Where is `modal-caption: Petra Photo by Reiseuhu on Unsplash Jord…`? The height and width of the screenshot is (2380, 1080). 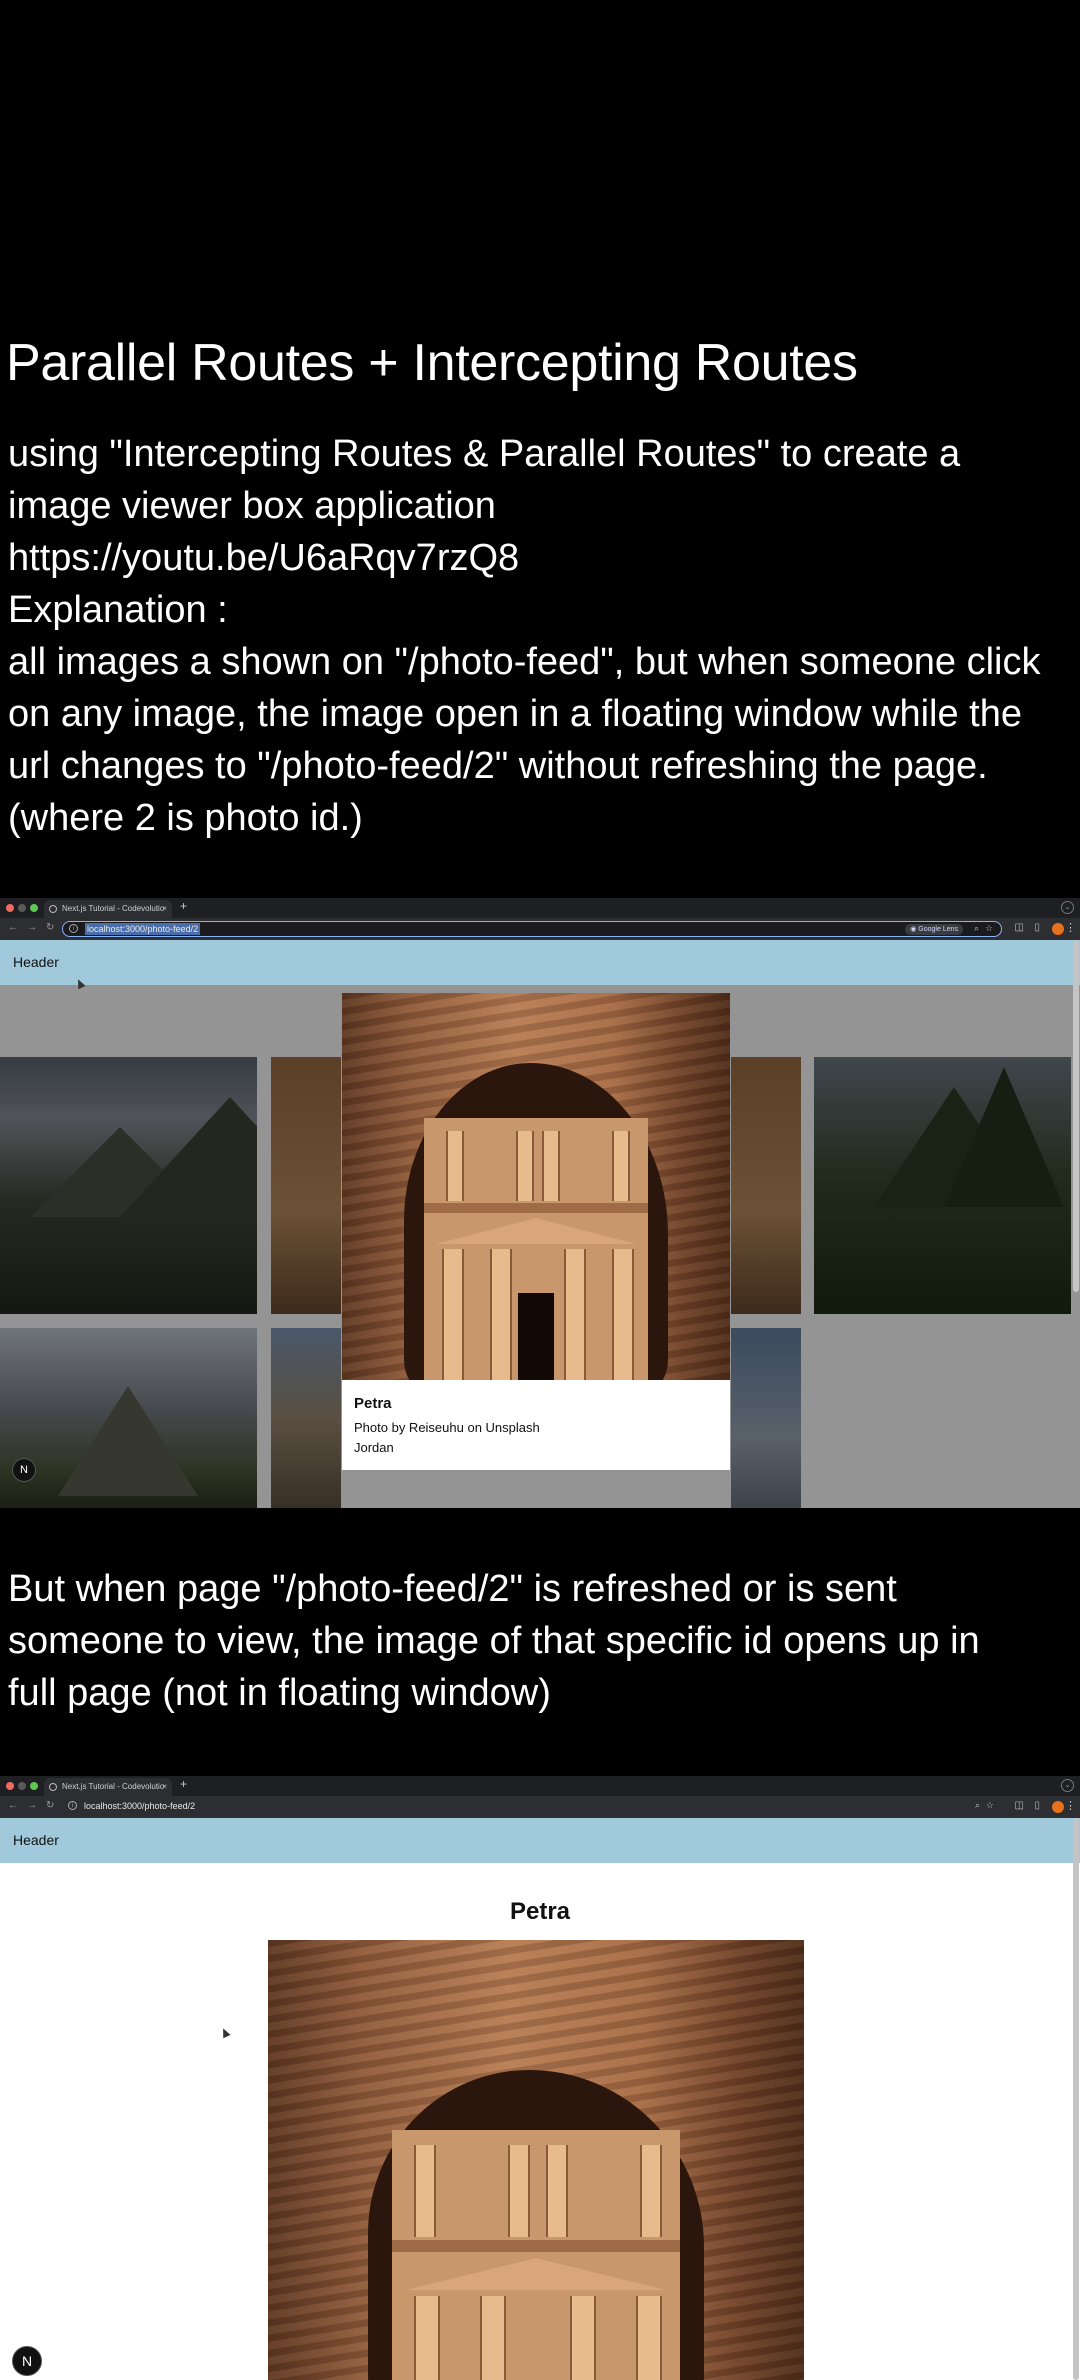
modal-caption: Petra Photo by Reiseuhu on Unsplash Jord… is located at coordinates (536, 1425).